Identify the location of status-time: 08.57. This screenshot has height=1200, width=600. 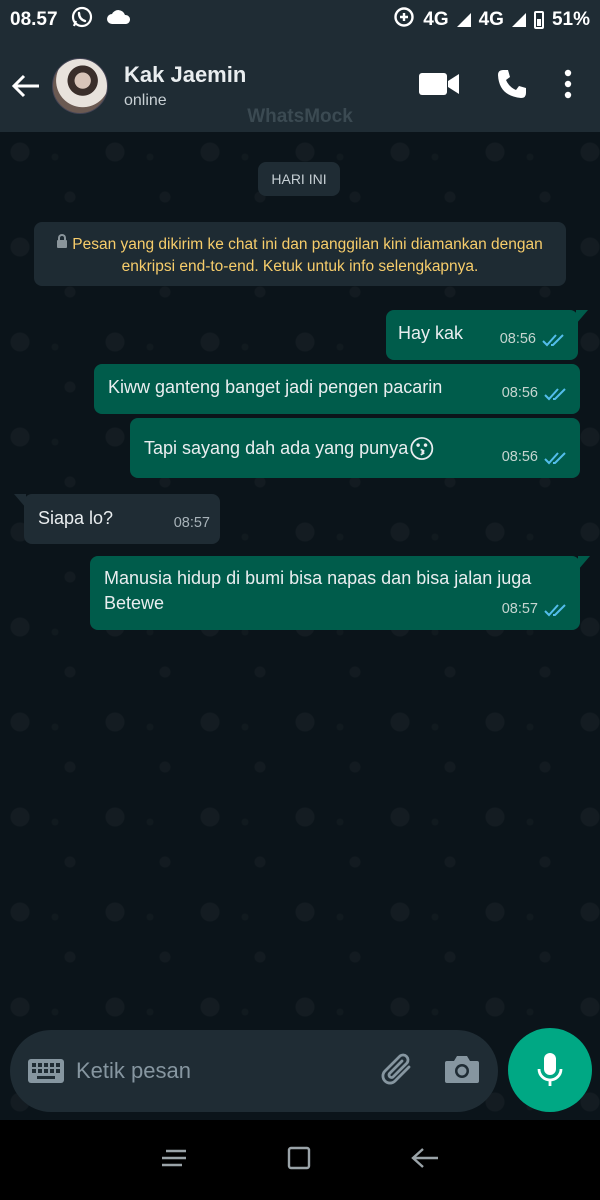
(34, 19).